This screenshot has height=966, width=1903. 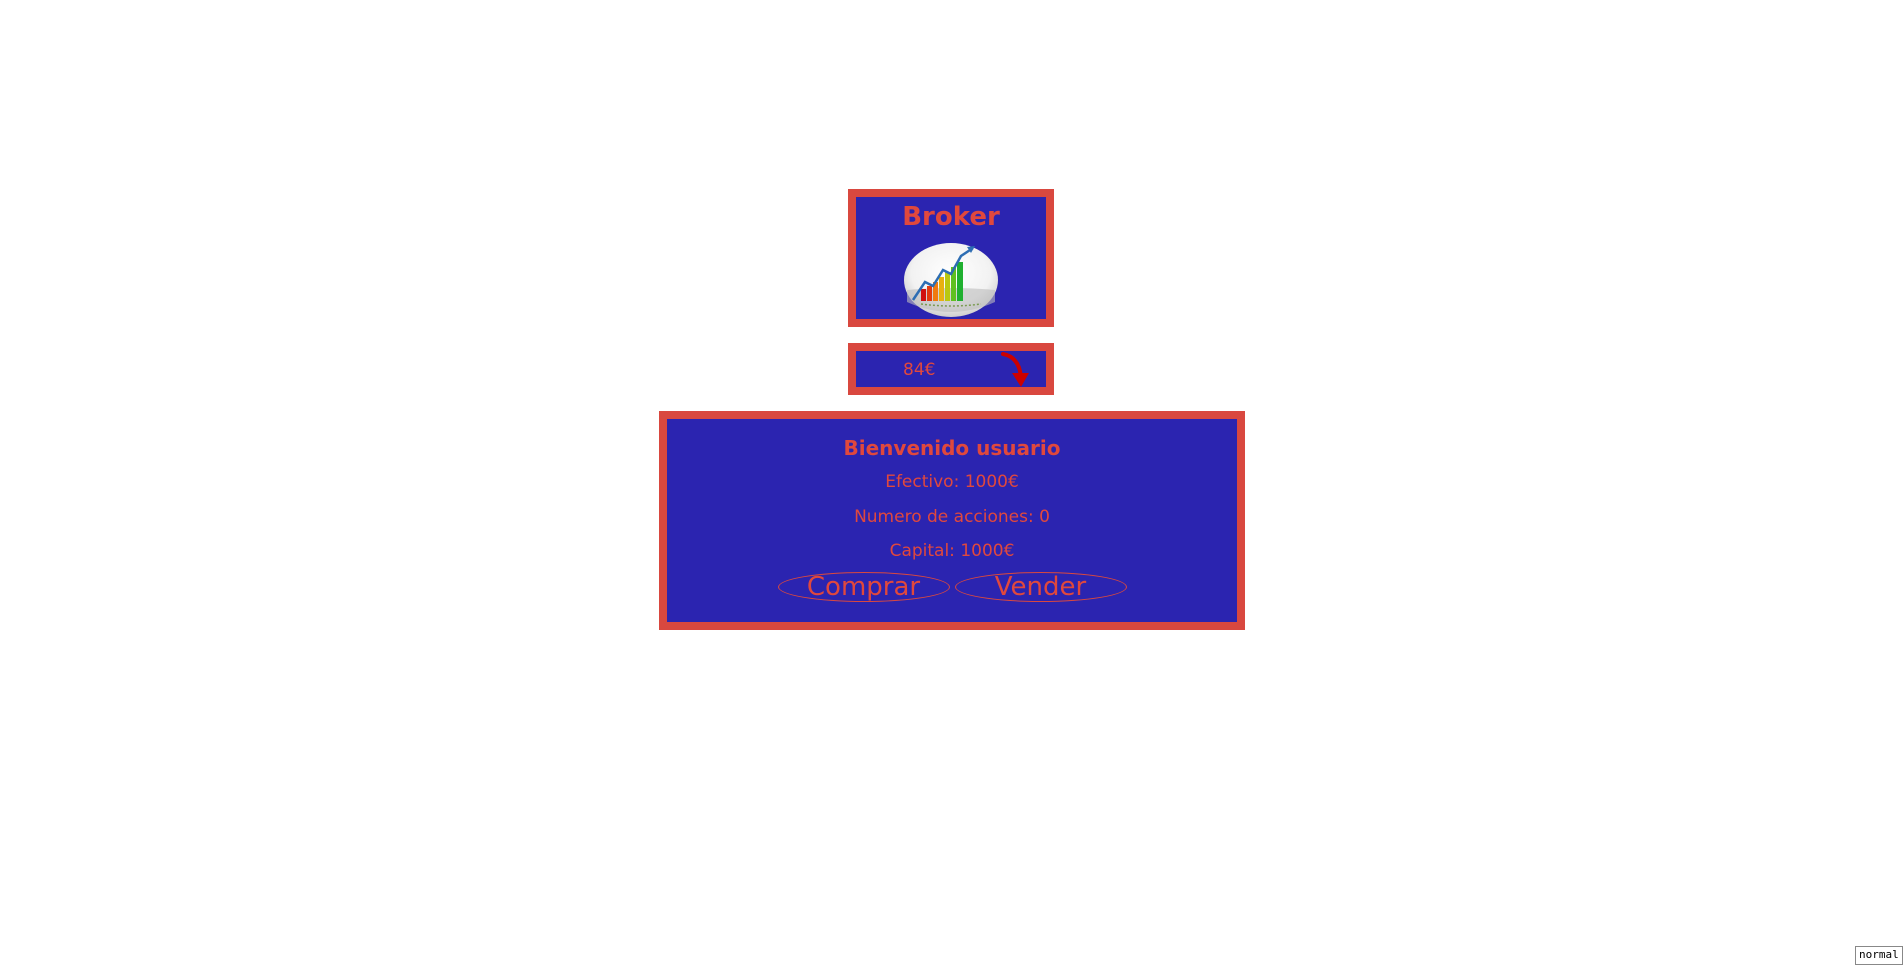 What do you see at coordinates (952, 448) in the screenshot?
I see `welcome-heading: Bienvenido usuario` at bounding box center [952, 448].